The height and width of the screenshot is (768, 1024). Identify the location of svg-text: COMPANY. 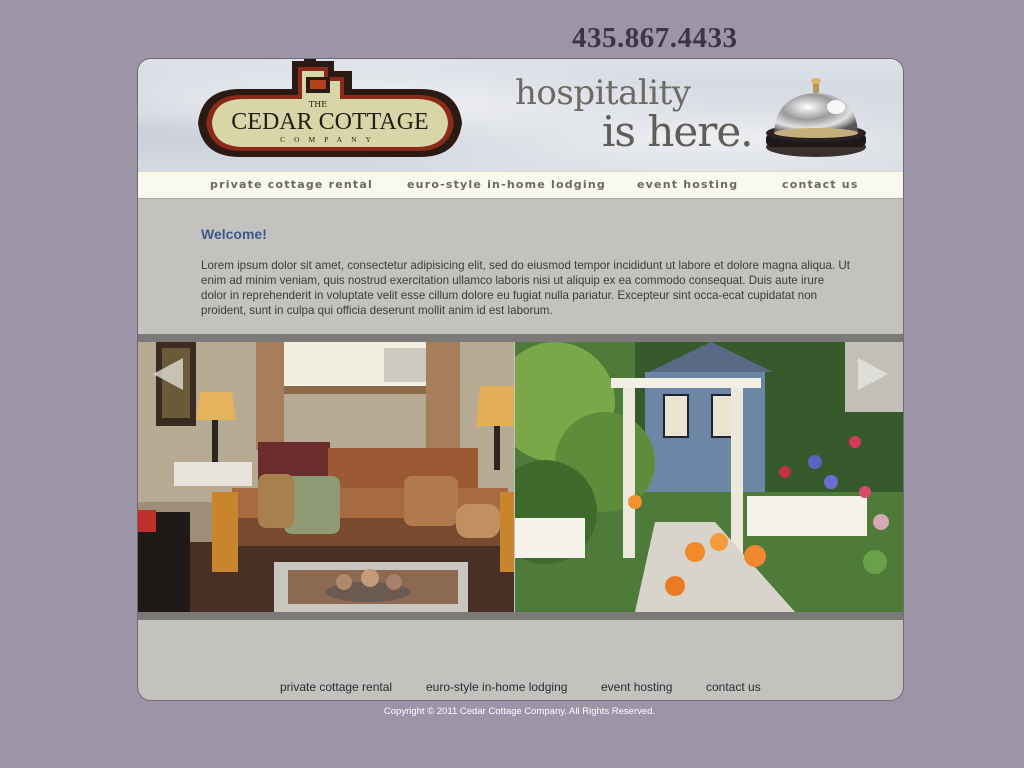
(330, 139).